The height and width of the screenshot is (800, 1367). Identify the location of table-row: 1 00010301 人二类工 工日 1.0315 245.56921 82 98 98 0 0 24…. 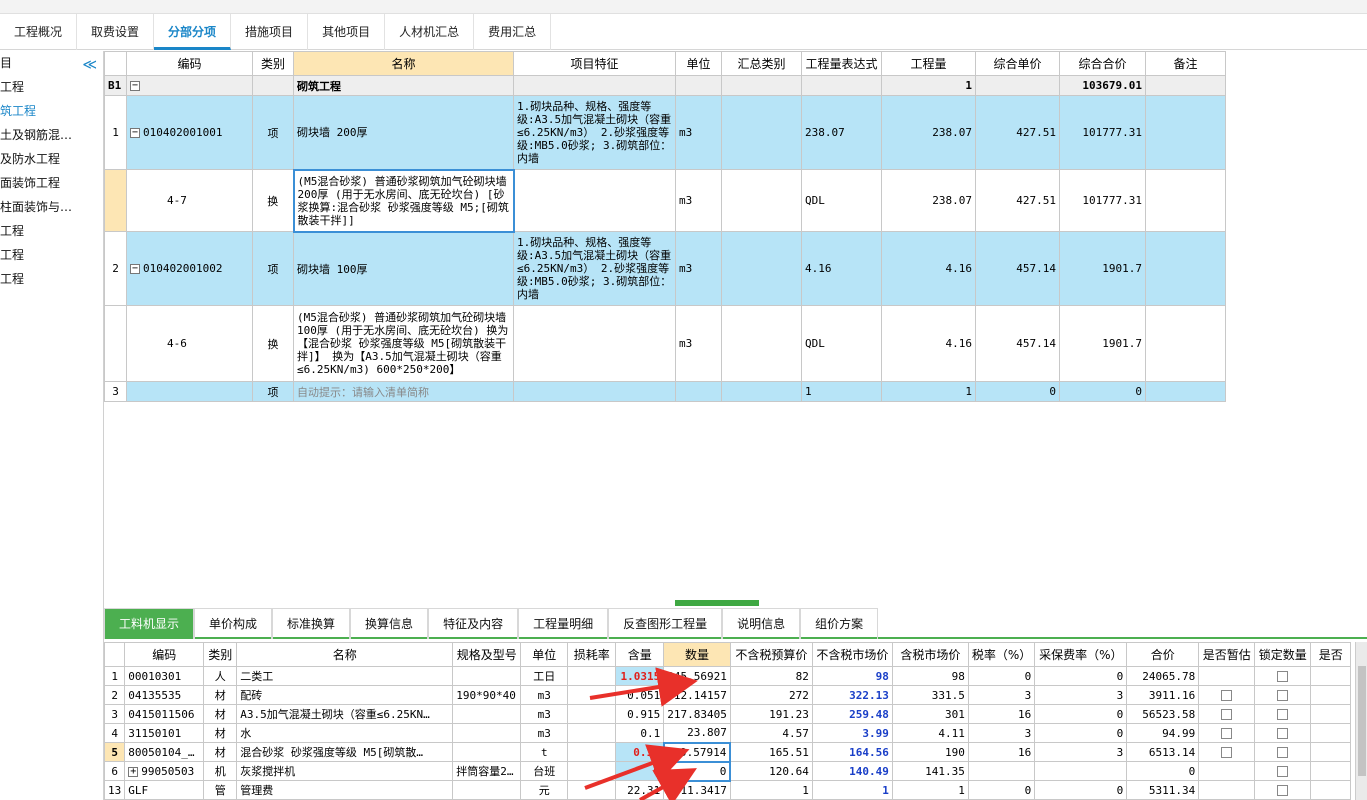
(727, 676).